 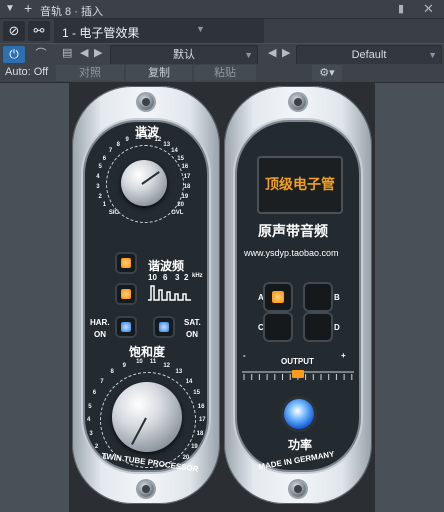 What do you see at coordinates (169, 293) in the screenshot?
I see `freq-graphic-icon` at bounding box center [169, 293].